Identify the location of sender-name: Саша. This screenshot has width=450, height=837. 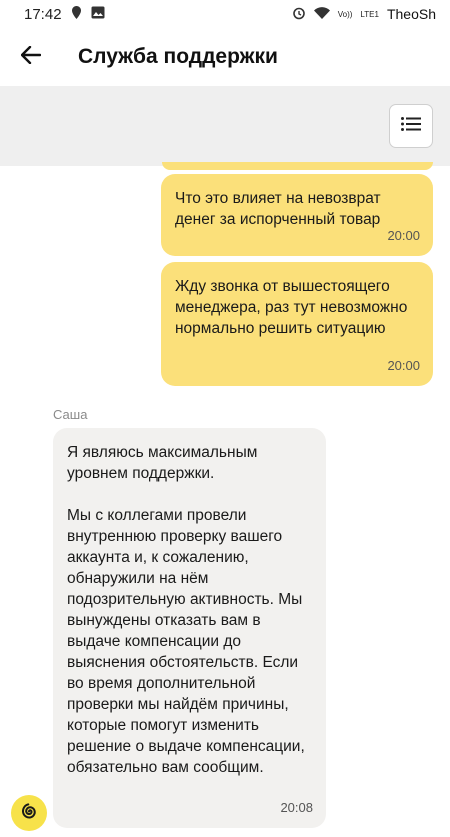
(70, 414).